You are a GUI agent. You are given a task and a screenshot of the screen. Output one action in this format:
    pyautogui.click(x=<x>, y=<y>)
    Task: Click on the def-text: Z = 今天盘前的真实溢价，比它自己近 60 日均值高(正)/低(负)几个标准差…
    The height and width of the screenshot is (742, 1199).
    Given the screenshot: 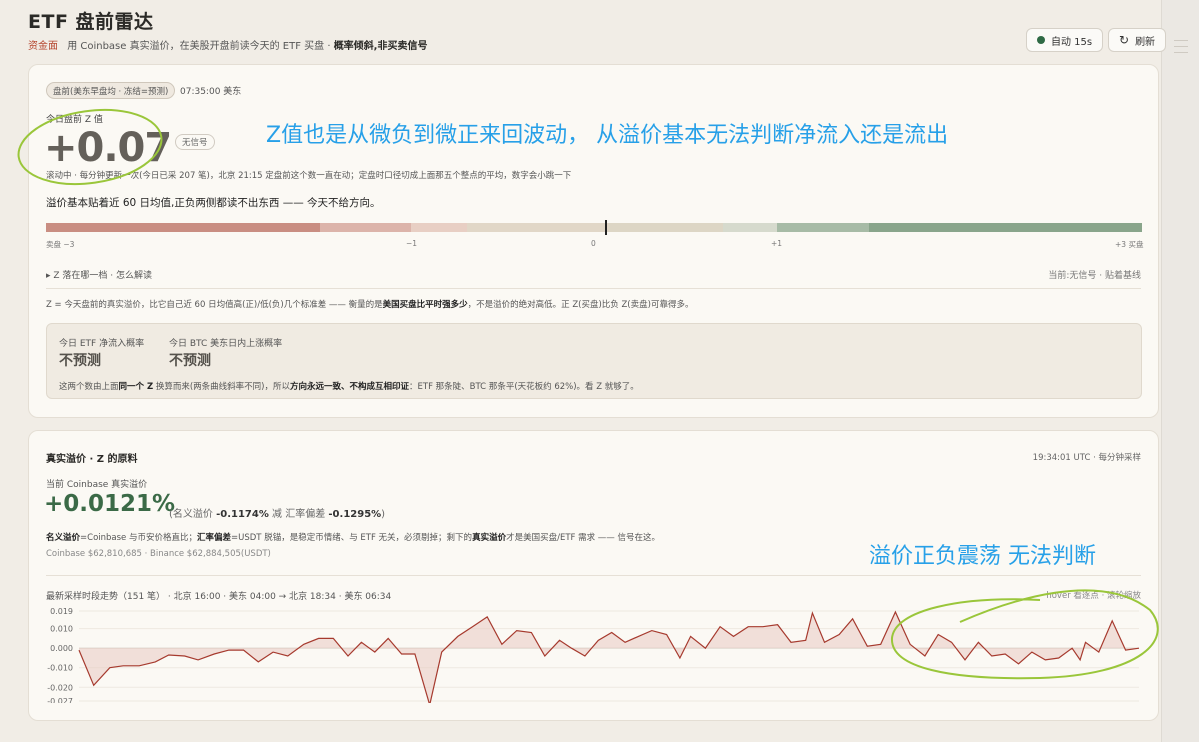 What is the action you would take?
    pyautogui.click(x=214, y=305)
    